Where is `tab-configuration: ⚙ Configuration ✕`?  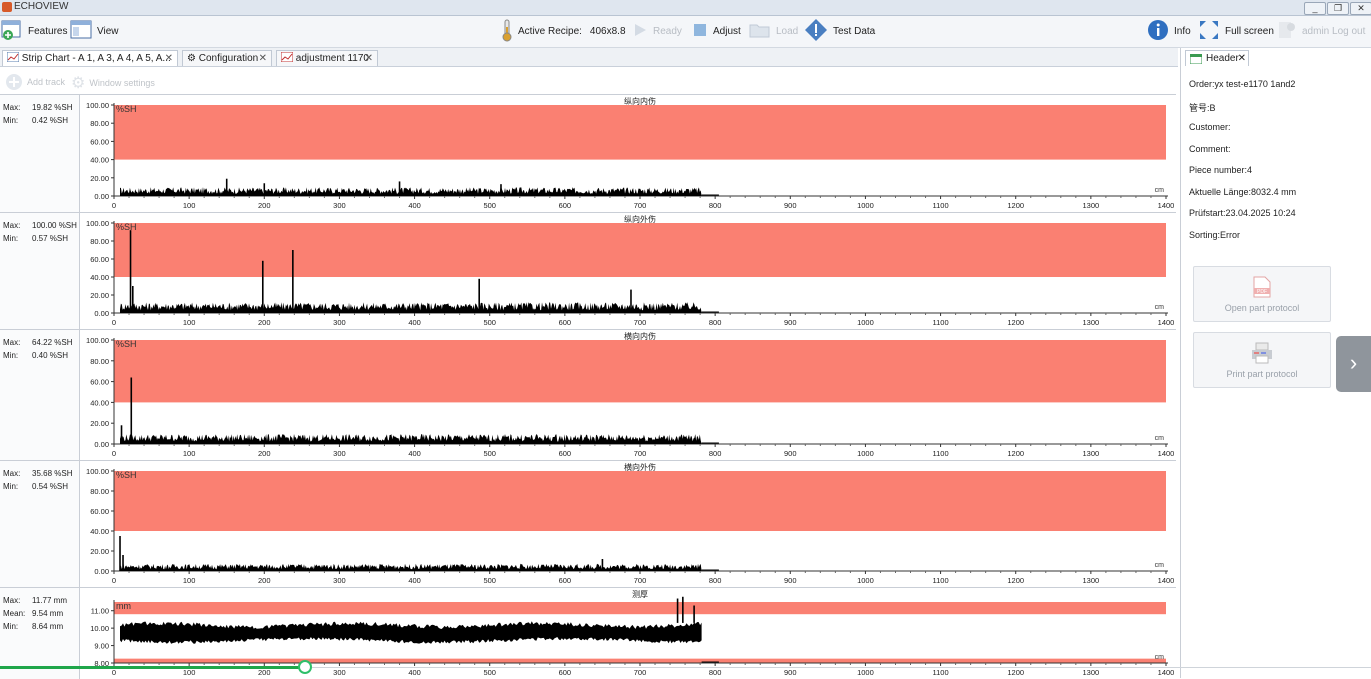
tab-configuration: ⚙ Configuration ✕ is located at coordinates (227, 58).